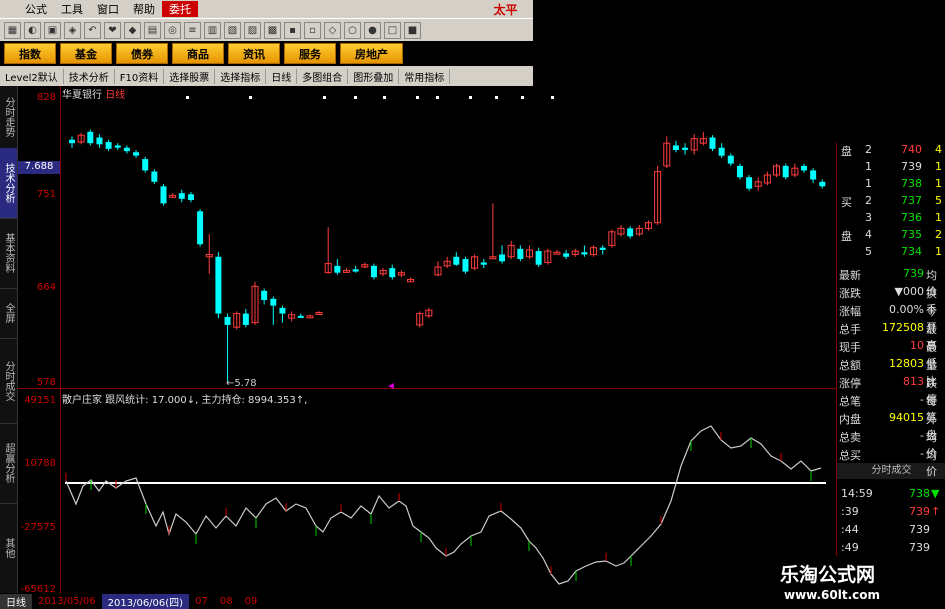 The height and width of the screenshot is (609, 945). Describe the element at coordinates (8, 313) in the screenshot. I see `left-tab: 全屏` at that location.